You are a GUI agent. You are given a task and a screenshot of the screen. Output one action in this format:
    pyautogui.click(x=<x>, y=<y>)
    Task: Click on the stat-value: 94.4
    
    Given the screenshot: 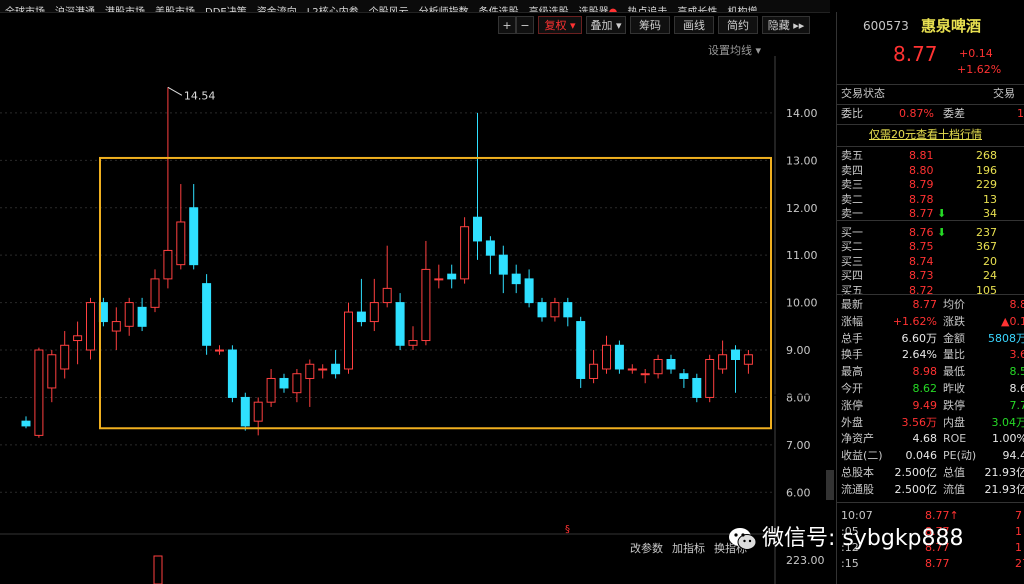 What is the action you would take?
    pyautogui.click(x=1013, y=456)
    